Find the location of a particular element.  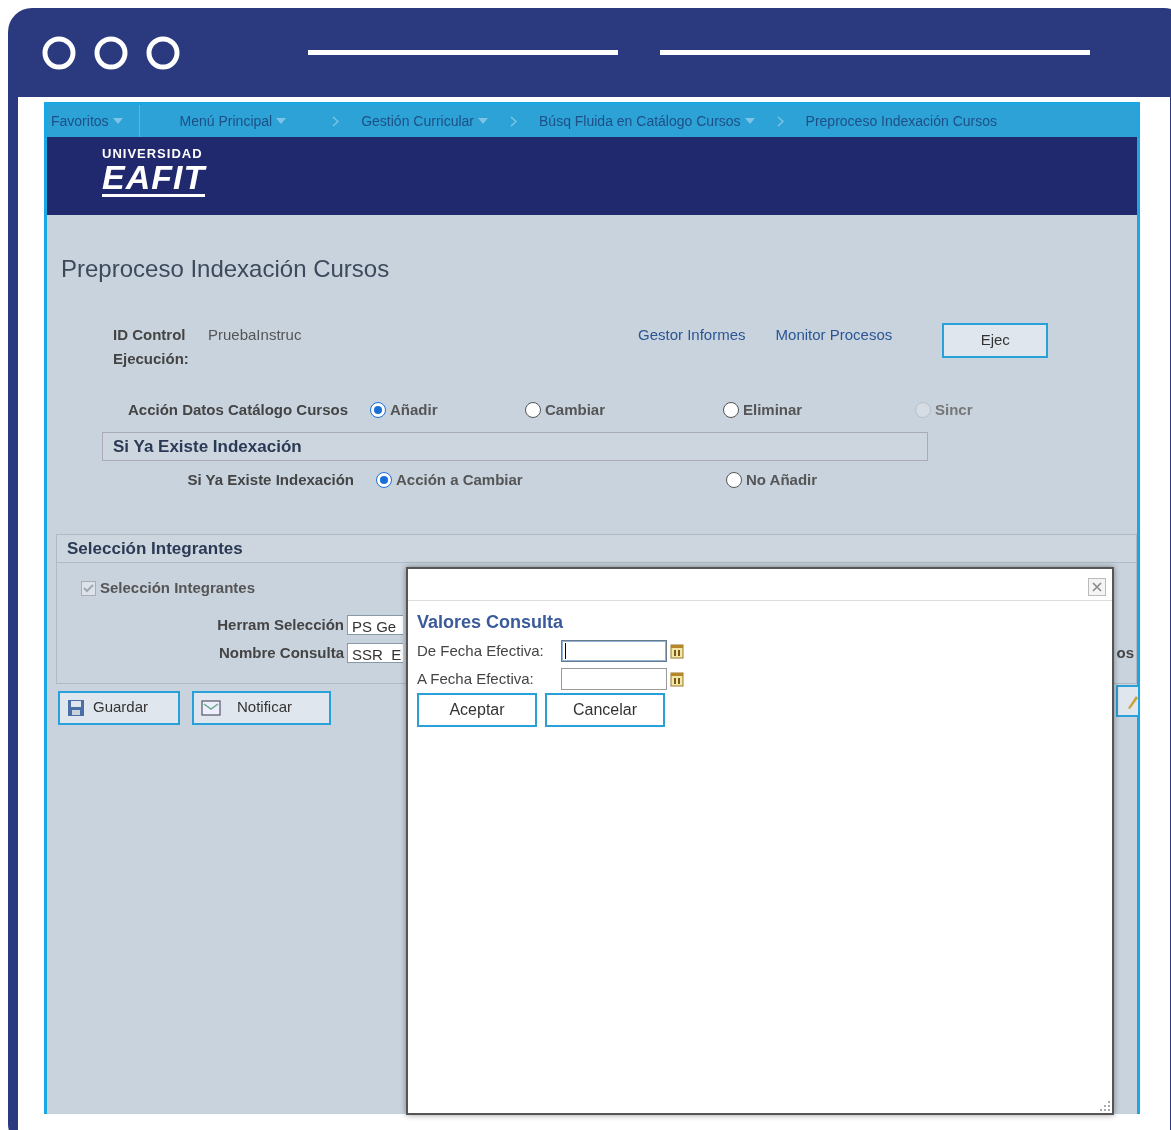

logo-small-text: UNIVERSIDAD is located at coordinates (153, 153).